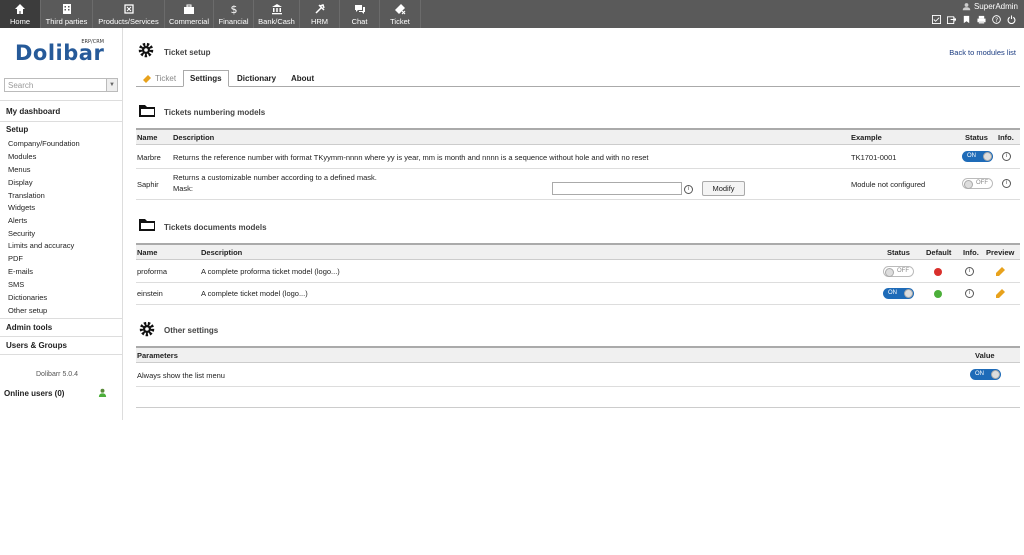  I want to click on mask-info-icon: i, so click(688, 189).